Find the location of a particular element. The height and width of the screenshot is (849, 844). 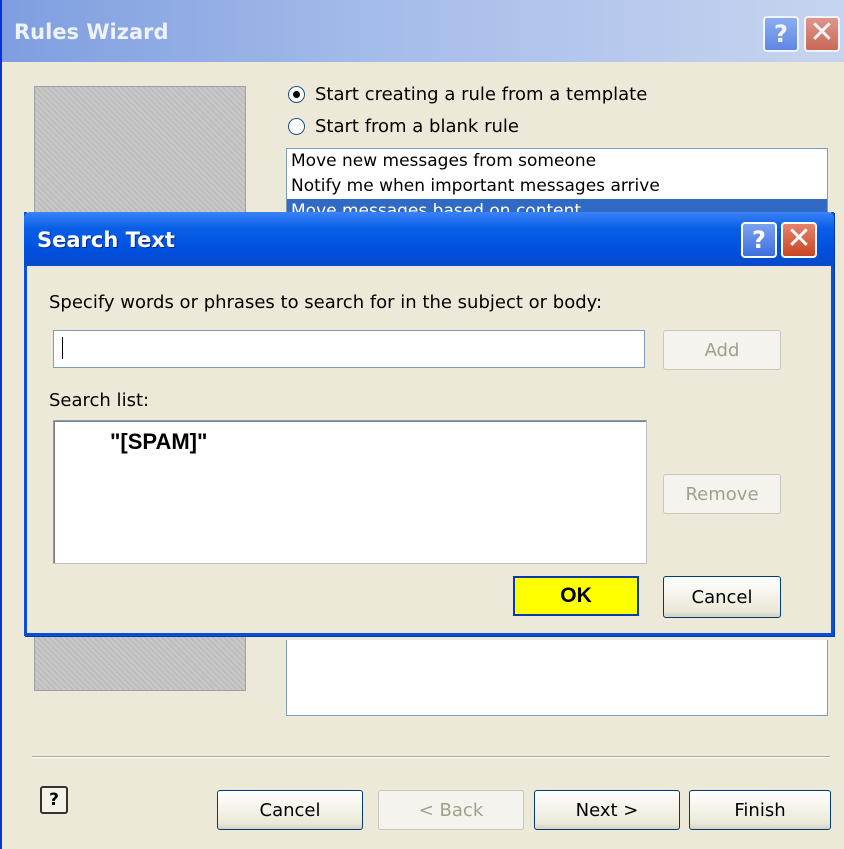

list-item: Move new messages from someone is located at coordinates (557, 161).